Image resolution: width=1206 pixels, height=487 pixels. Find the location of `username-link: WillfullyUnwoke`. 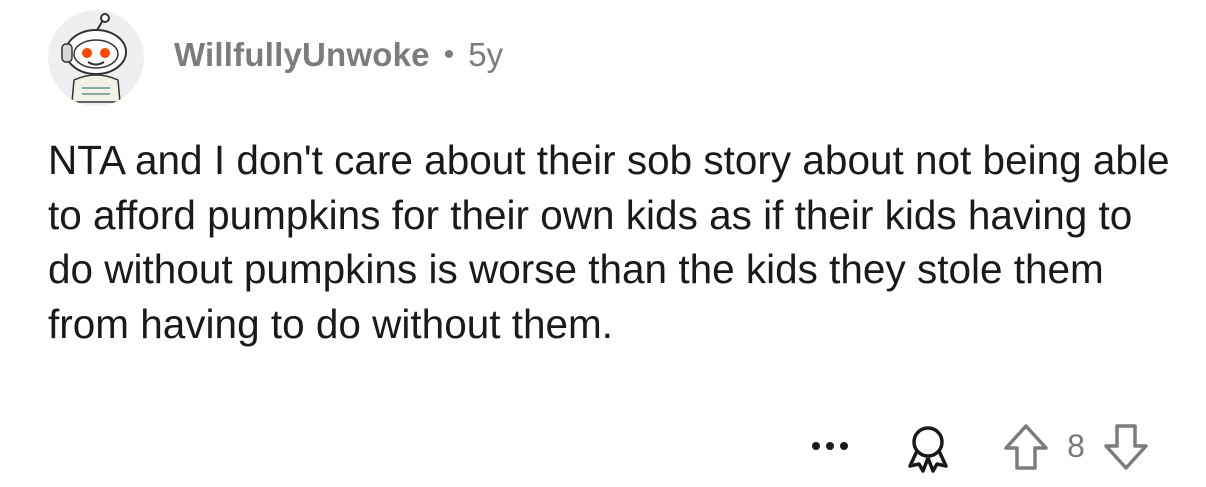

username-link: WillfullyUnwoke is located at coordinates (302, 55).